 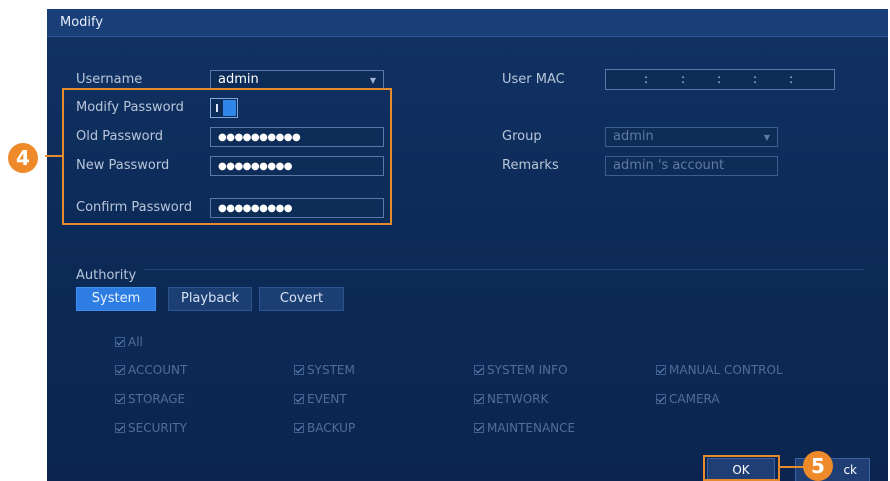 I want to click on authority-divider, so click(x=504, y=269).